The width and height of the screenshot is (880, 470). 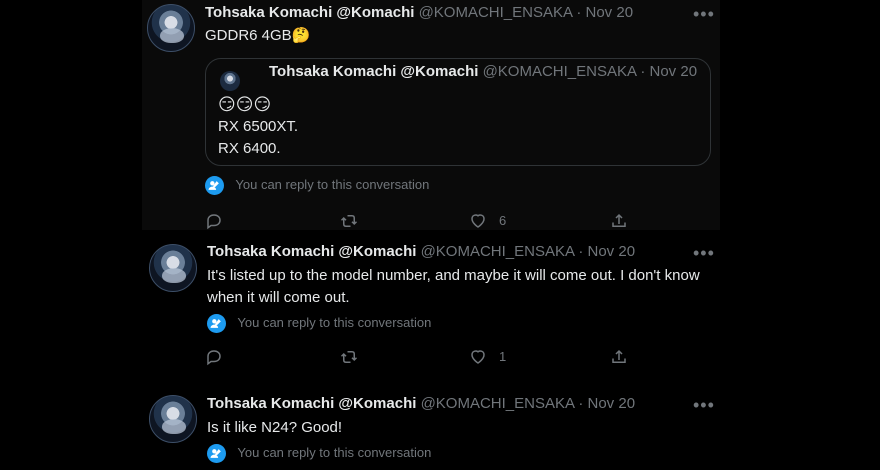 What do you see at coordinates (245, 104) in the screenshot?
I see `quote-emoji: 😏😏😏` at bounding box center [245, 104].